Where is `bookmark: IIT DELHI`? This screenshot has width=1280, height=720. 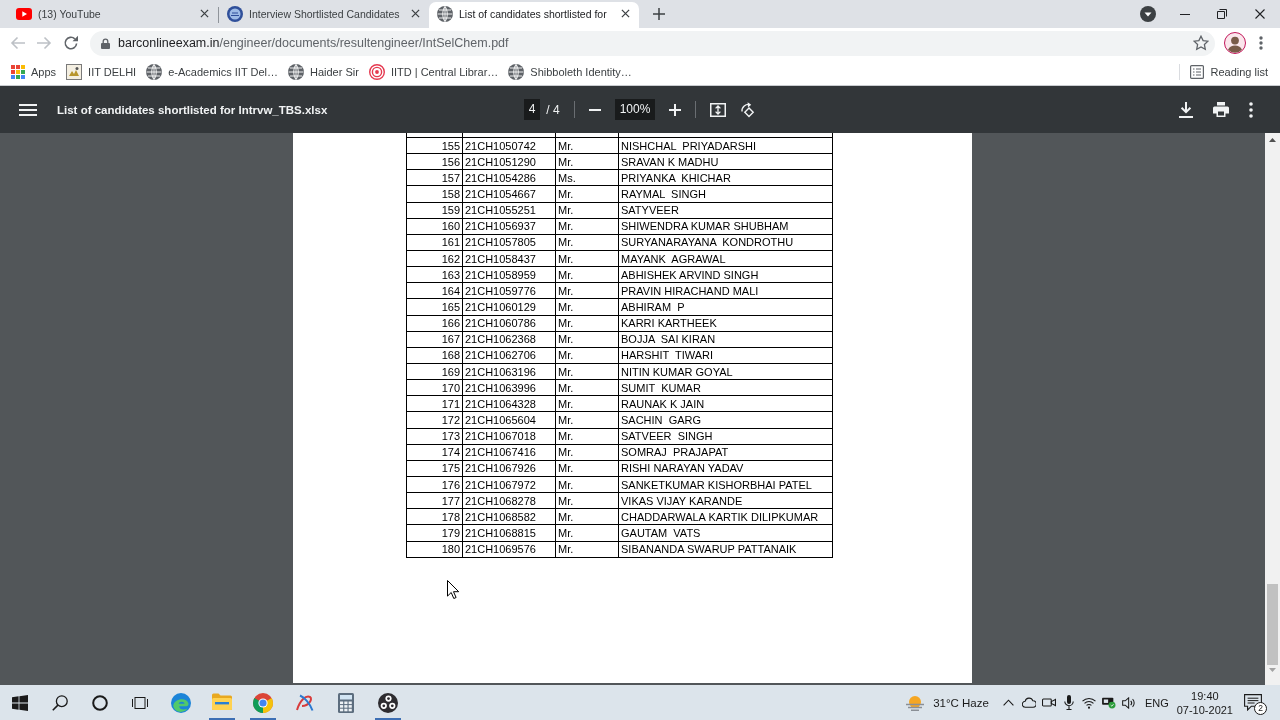 bookmark: IIT DELHI is located at coordinates (101, 71).